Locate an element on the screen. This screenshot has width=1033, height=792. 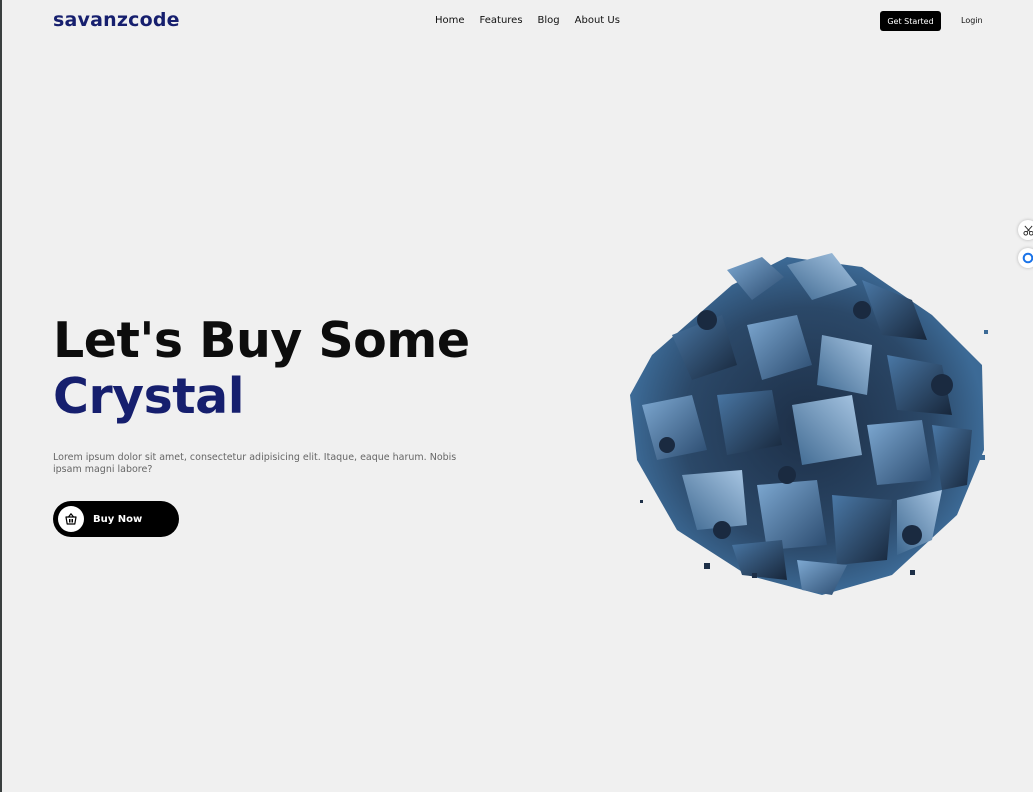
main-nav: Home Features Blog About Us is located at coordinates (527, 20).